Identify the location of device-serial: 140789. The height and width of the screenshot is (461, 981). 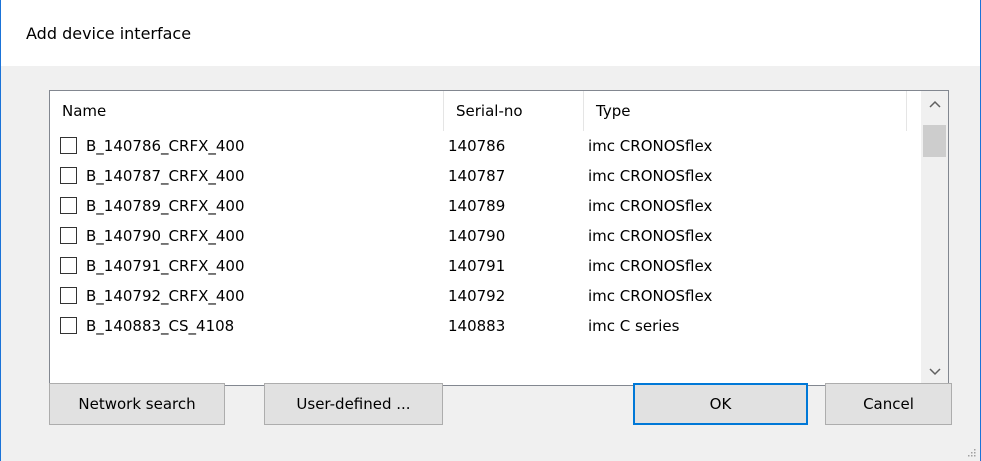
(477, 206).